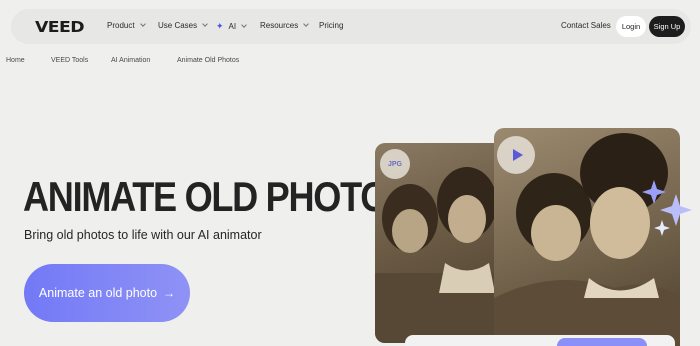 Image resolution: width=700 pixels, height=346 pixels. I want to click on breadcrumb-ai-animation: AI Animation, so click(130, 60).